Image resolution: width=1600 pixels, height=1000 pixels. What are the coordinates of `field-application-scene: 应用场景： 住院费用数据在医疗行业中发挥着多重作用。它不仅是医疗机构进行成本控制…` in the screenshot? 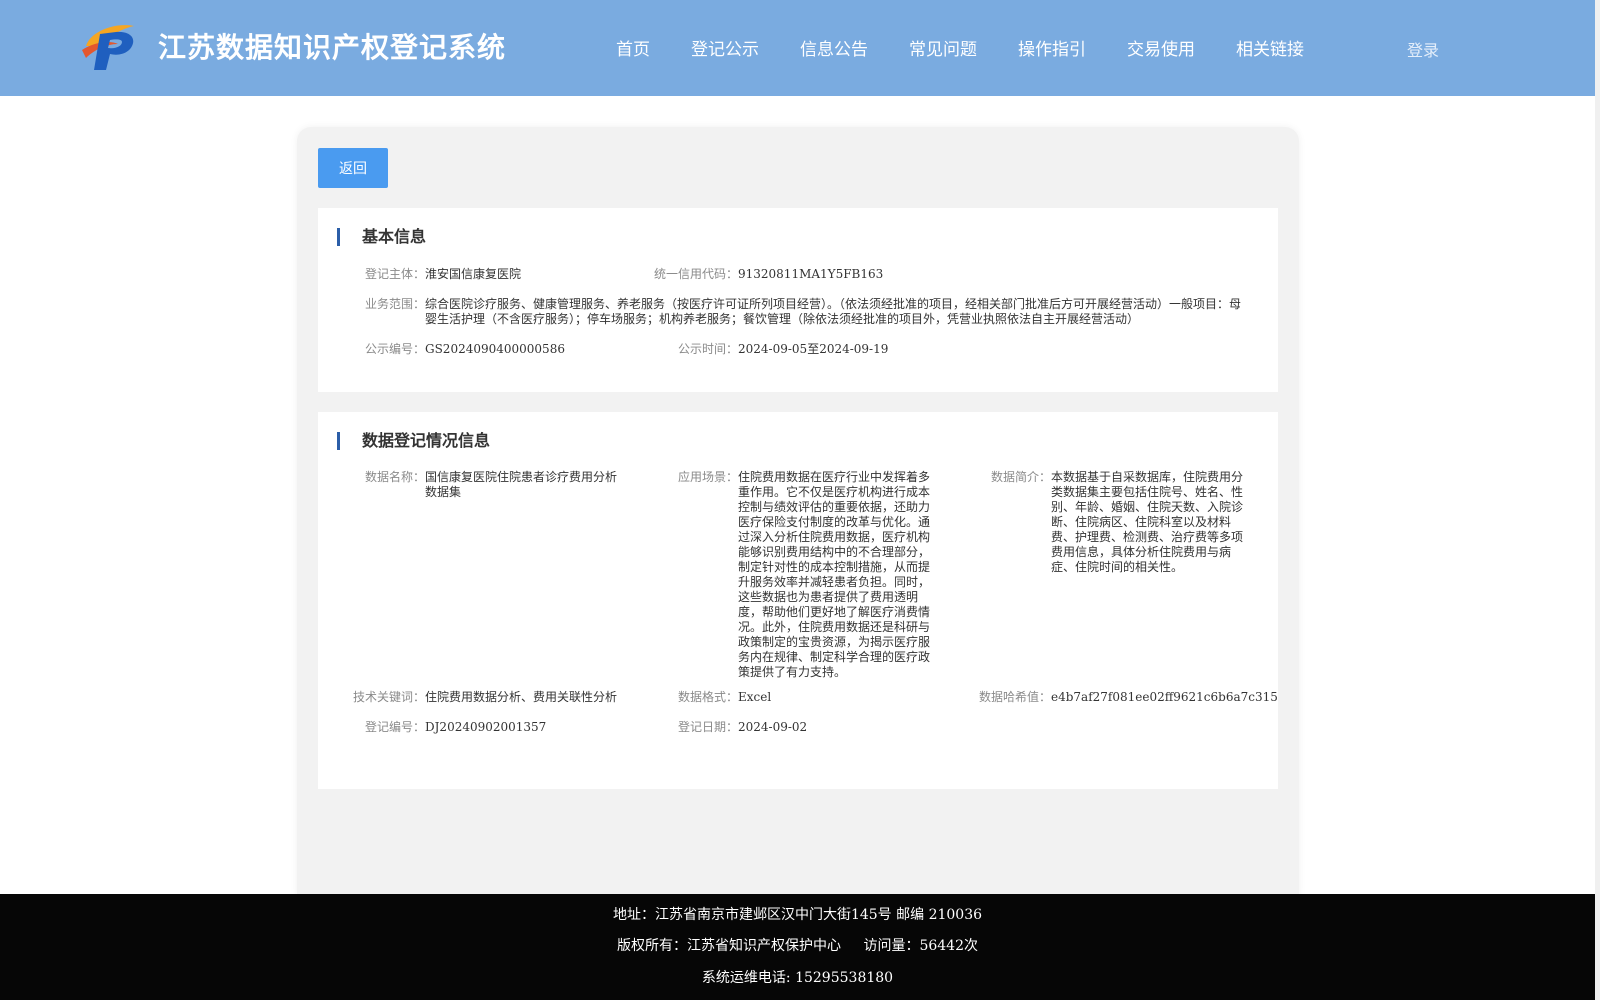 It's located at (794, 575).